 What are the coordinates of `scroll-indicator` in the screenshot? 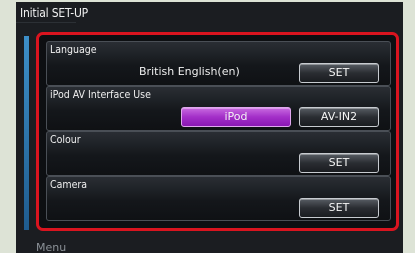 It's located at (26, 133).